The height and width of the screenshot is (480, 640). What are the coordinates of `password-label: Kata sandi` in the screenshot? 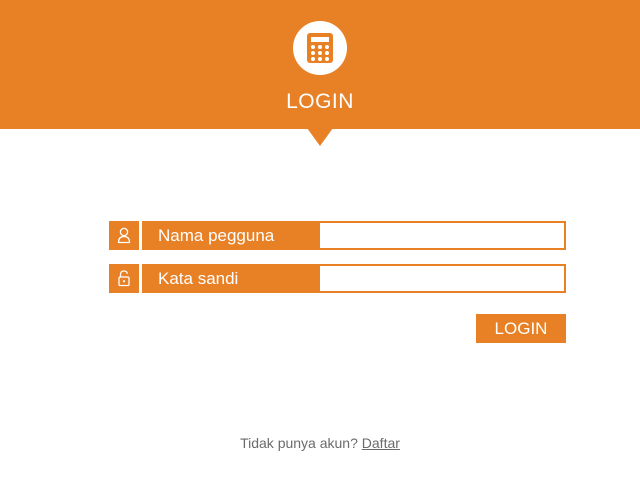 It's located at (231, 278).